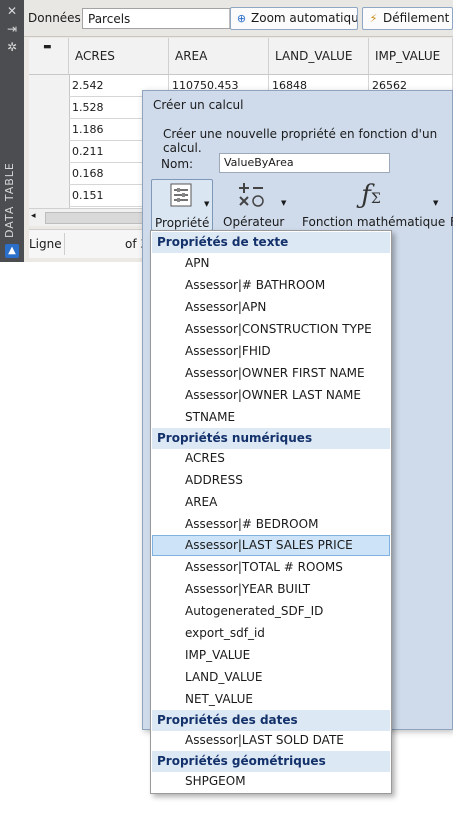 The width and height of the screenshot is (453, 818). What do you see at coordinates (417, 18) in the screenshot?
I see `scroll-label: Défilement au` at bounding box center [417, 18].